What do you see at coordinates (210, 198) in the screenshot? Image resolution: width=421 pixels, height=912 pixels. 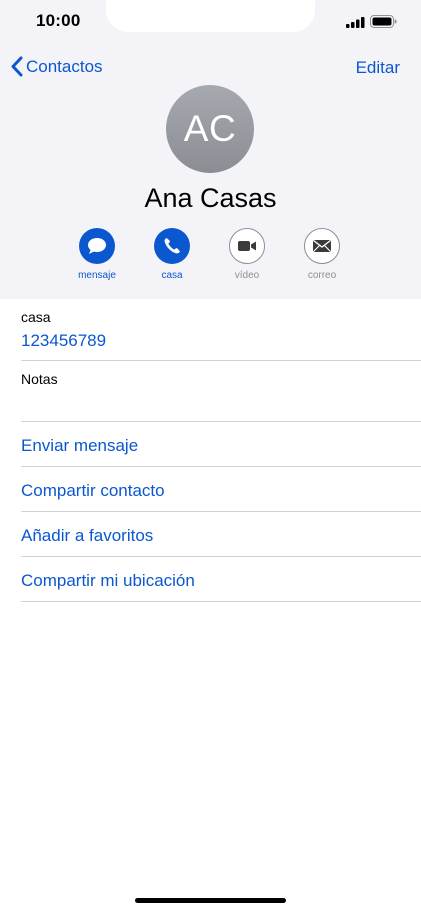 I see `contact-name: Ana Casas` at bounding box center [210, 198].